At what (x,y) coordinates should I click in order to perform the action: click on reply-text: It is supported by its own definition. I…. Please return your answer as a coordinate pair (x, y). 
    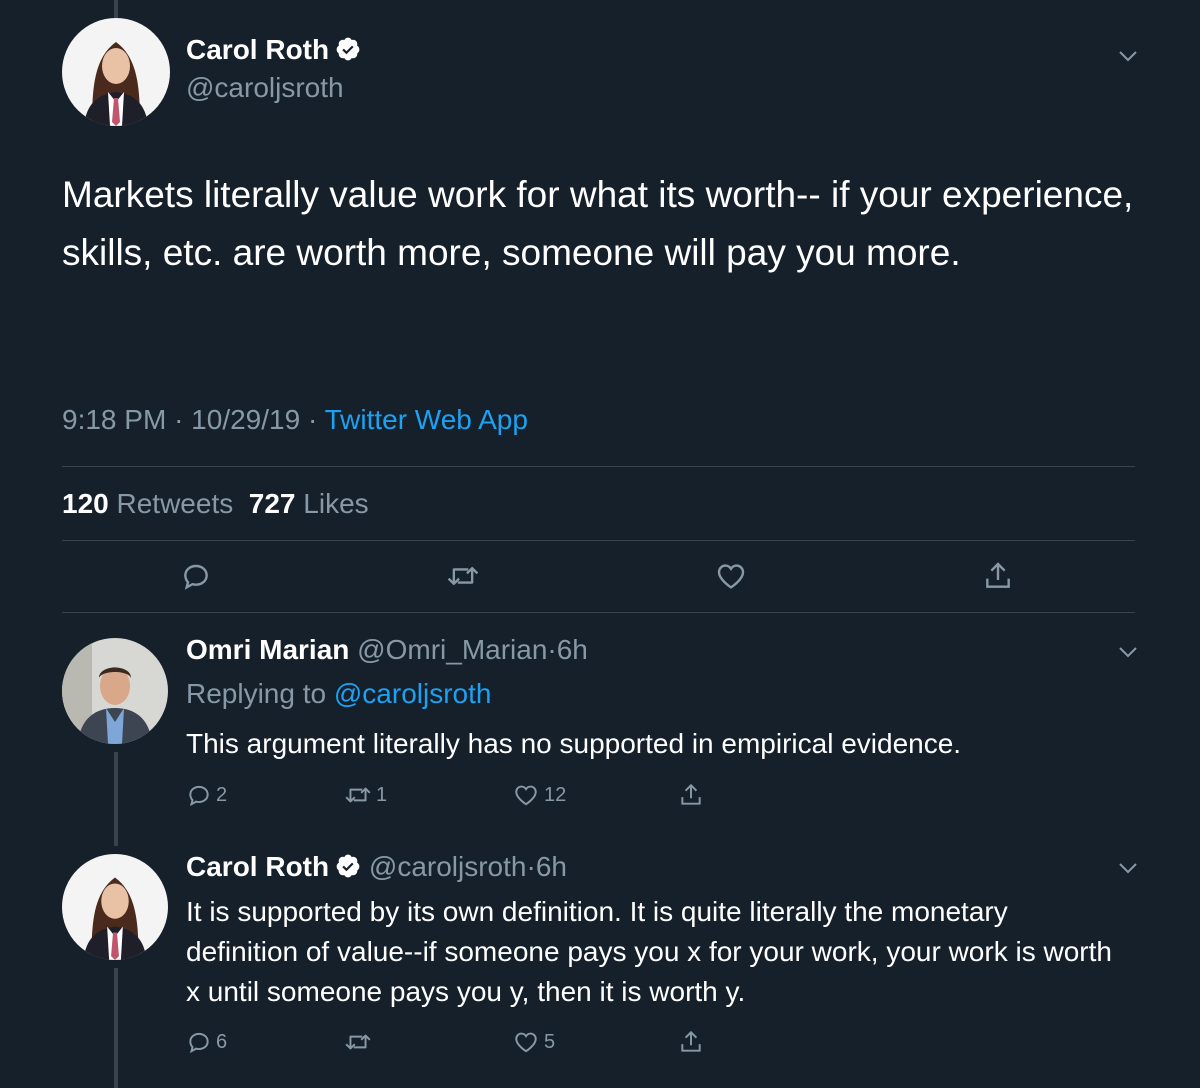
    Looking at the image, I should click on (649, 951).